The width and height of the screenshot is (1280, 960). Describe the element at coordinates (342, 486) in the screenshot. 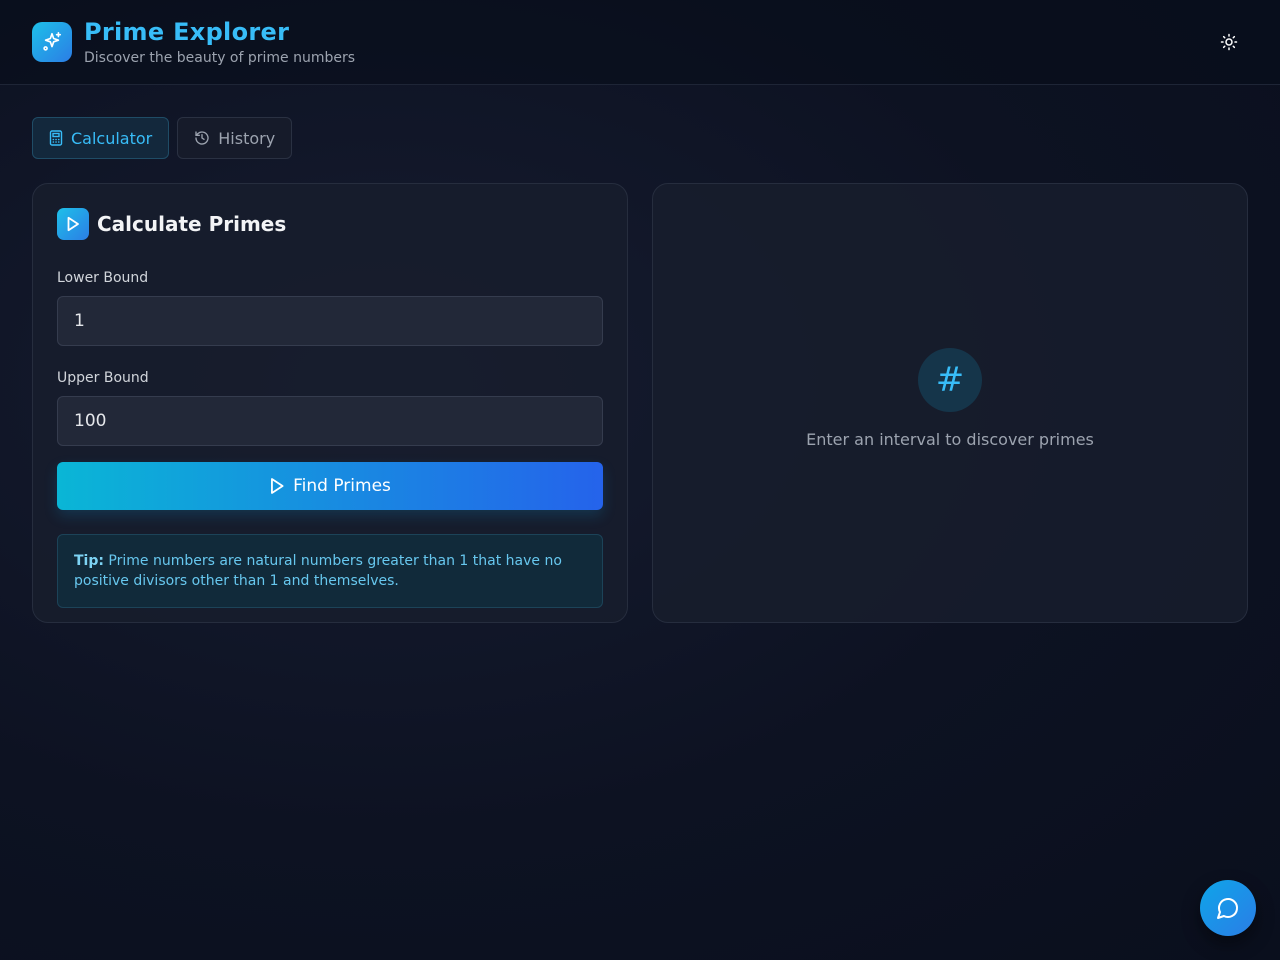

I see `find-primes-label: Find Primes` at that location.